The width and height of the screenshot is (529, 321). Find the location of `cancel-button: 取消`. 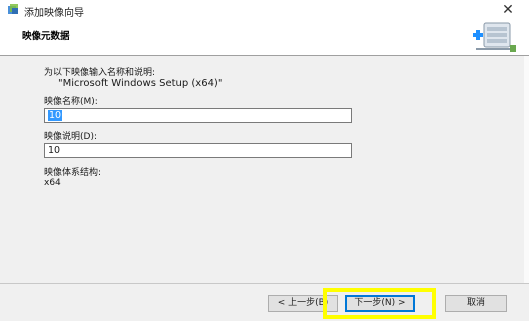

cancel-button: 取消 is located at coordinates (476, 303).